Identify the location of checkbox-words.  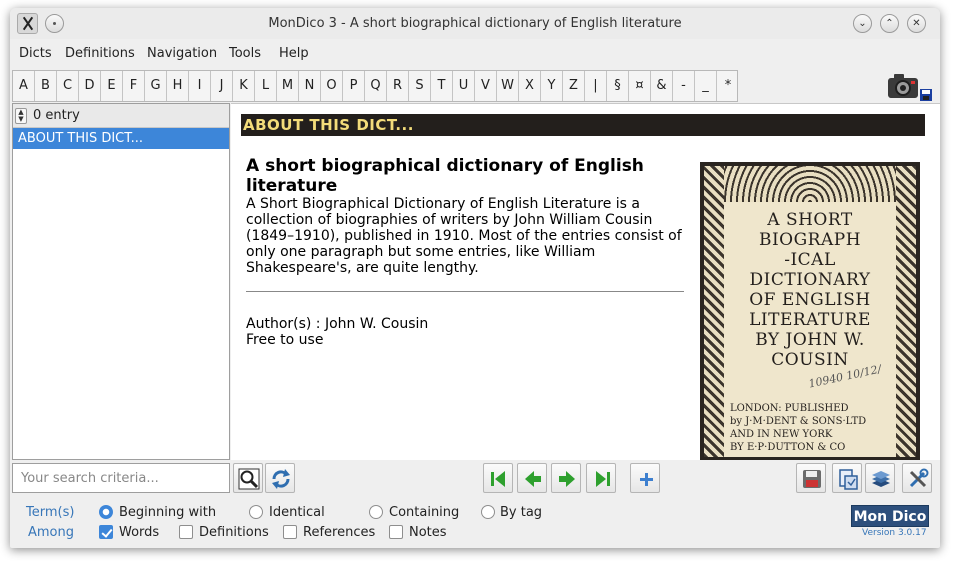
(106, 532).